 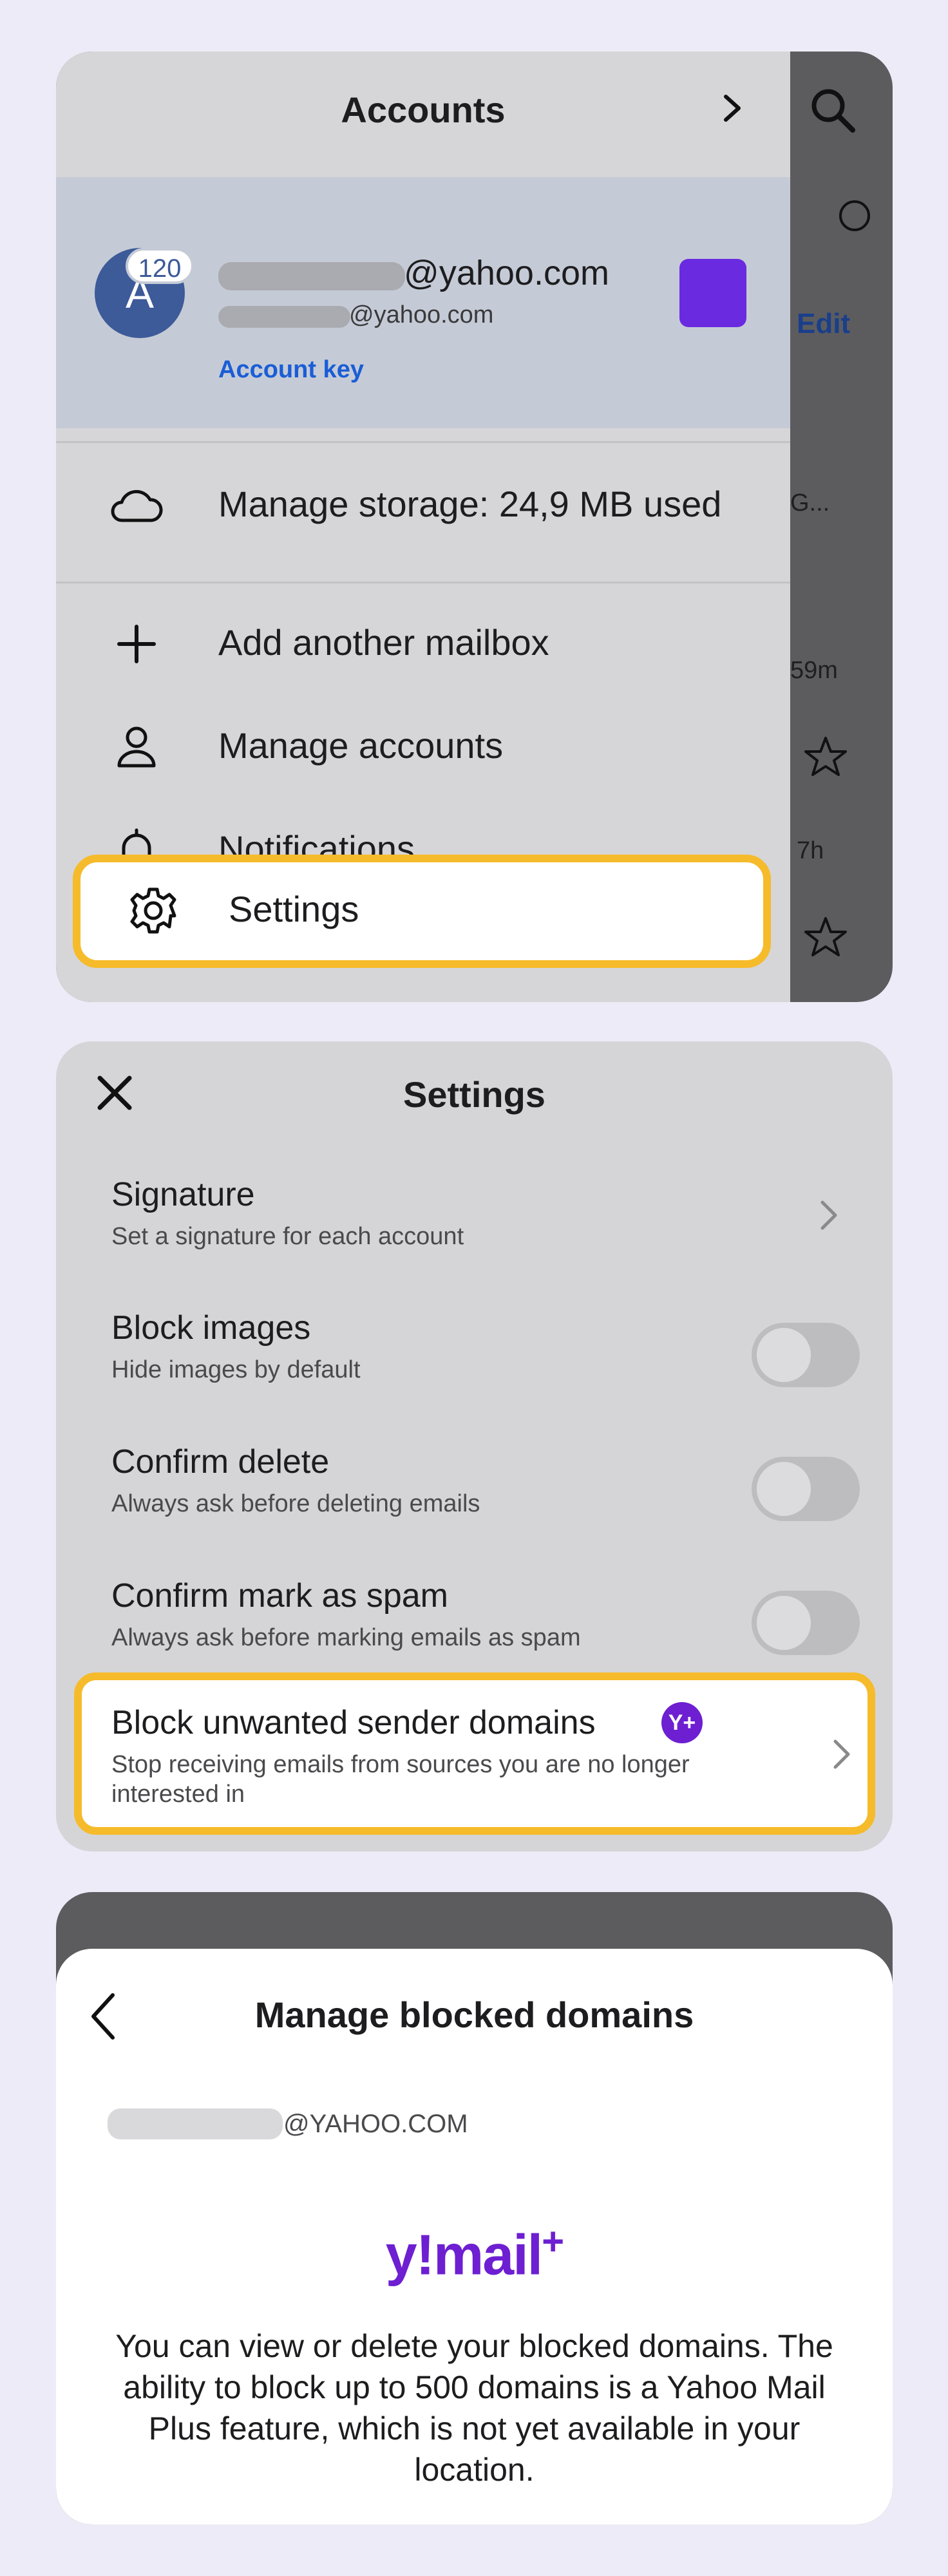 What do you see at coordinates (682, 1723) in the screenshot?
I see `yahoo-plus-badge: Y+` at bounding box center [682, 1723].